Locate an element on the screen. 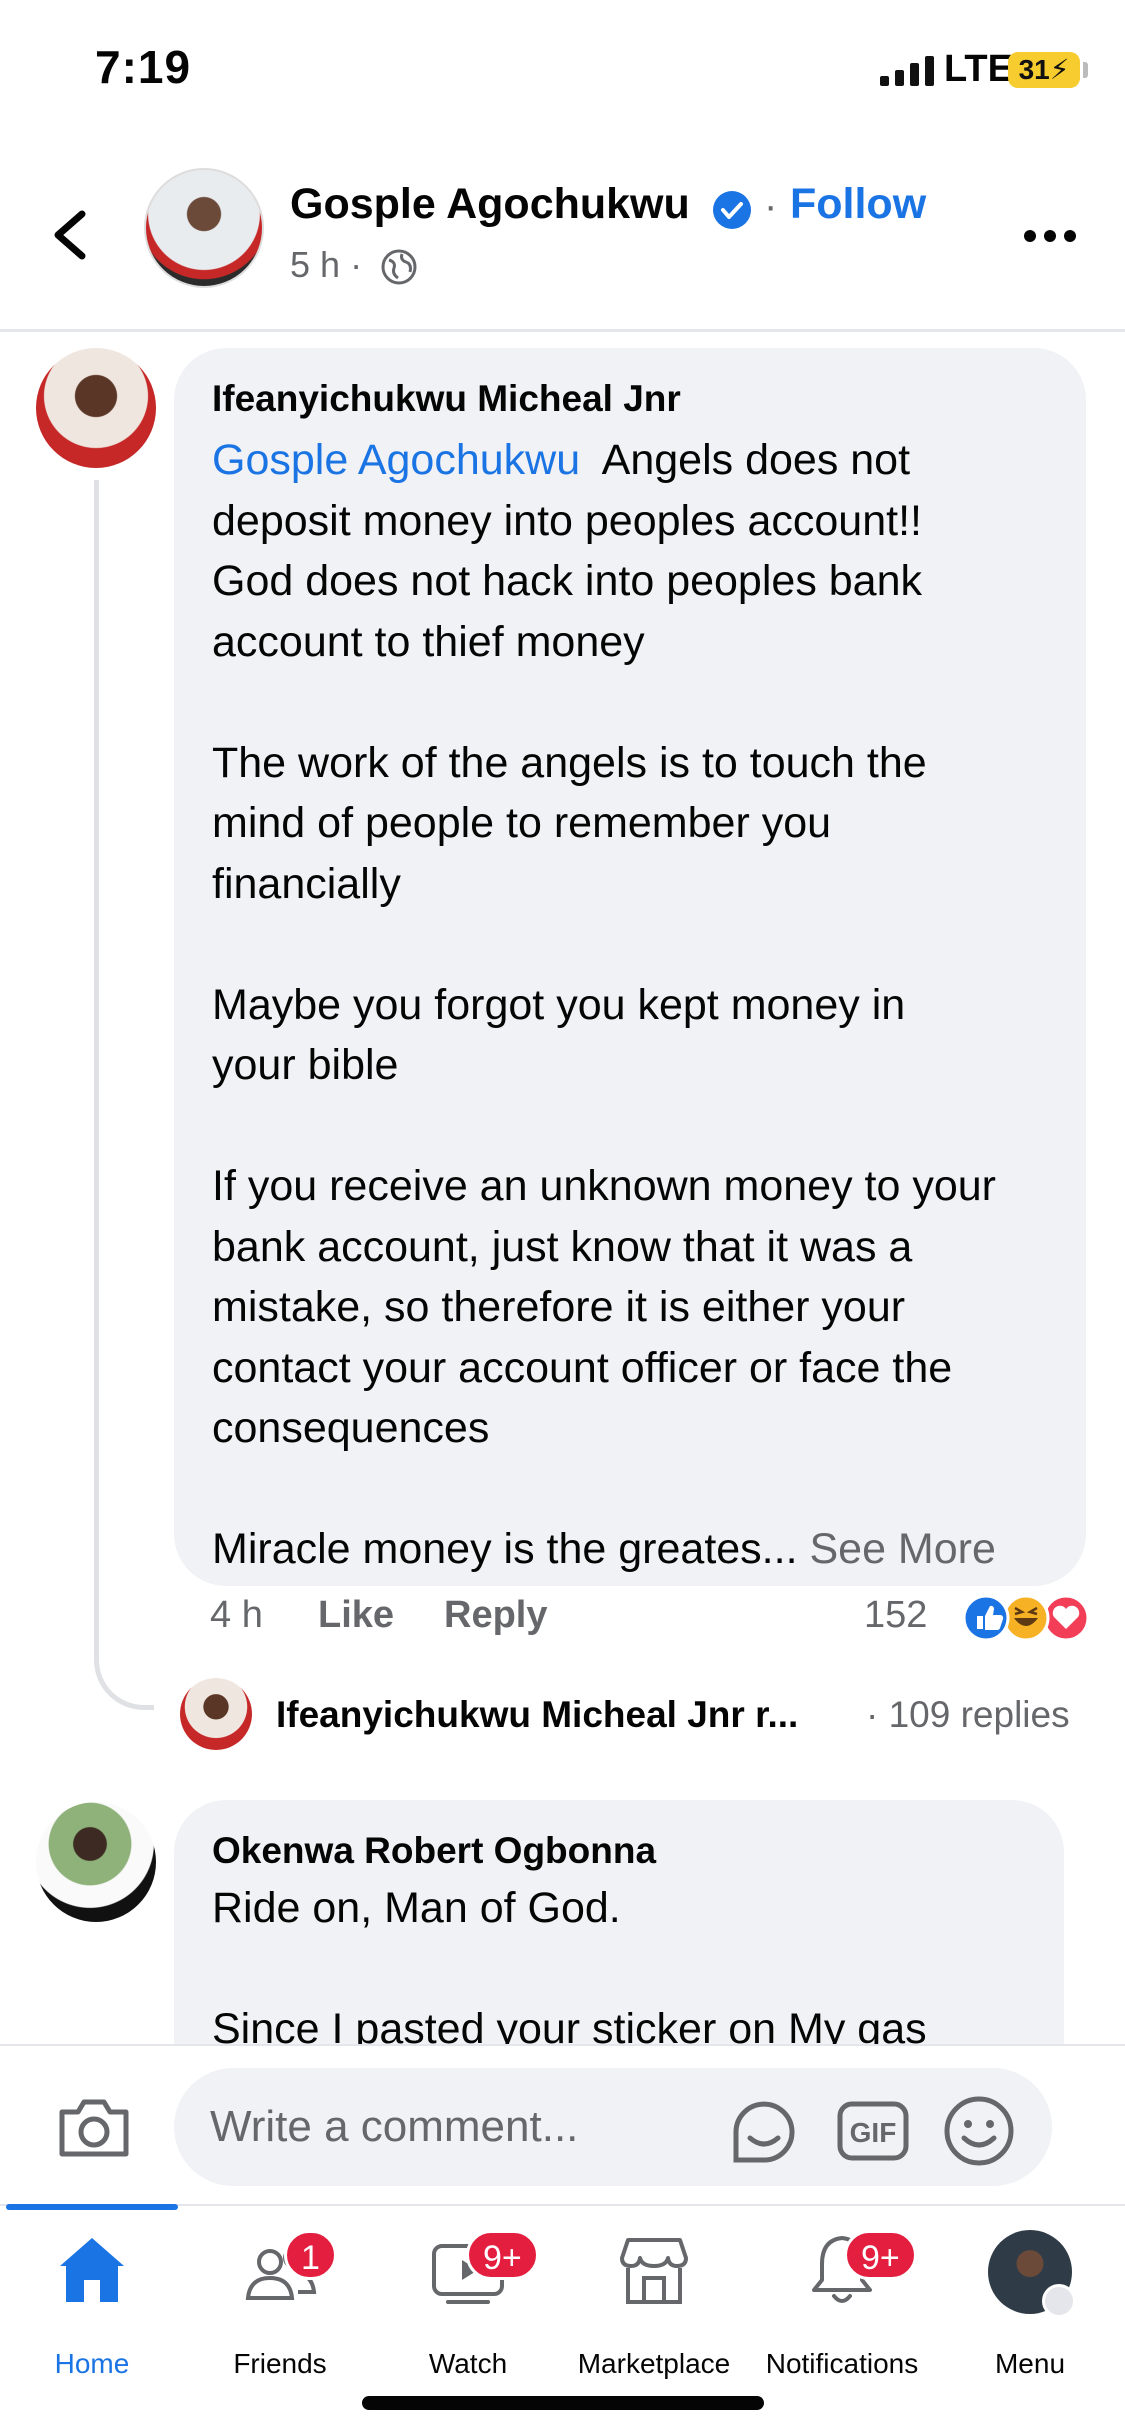 This screenshot has height=2436, width=1125. view-replies-link: · 109 replies is located at coordinates (968, 1715).